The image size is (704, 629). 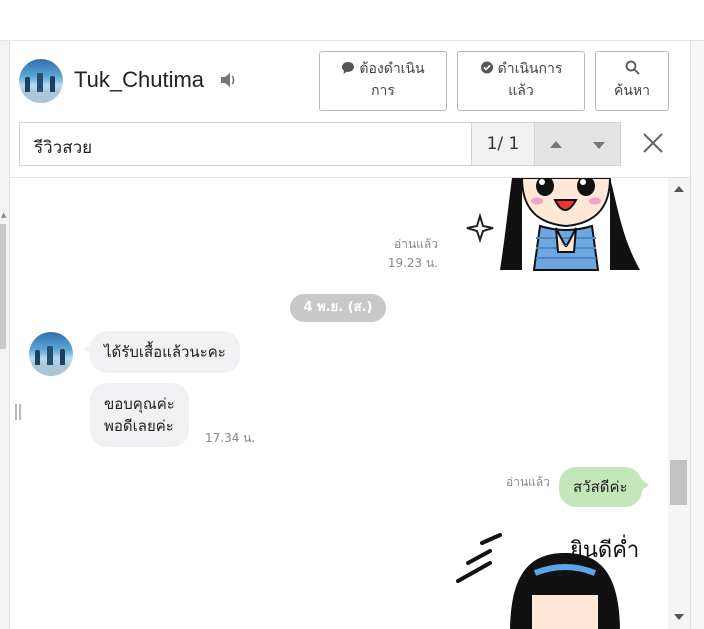 I want to click on contact-avatar, so click(x=41, y=81).